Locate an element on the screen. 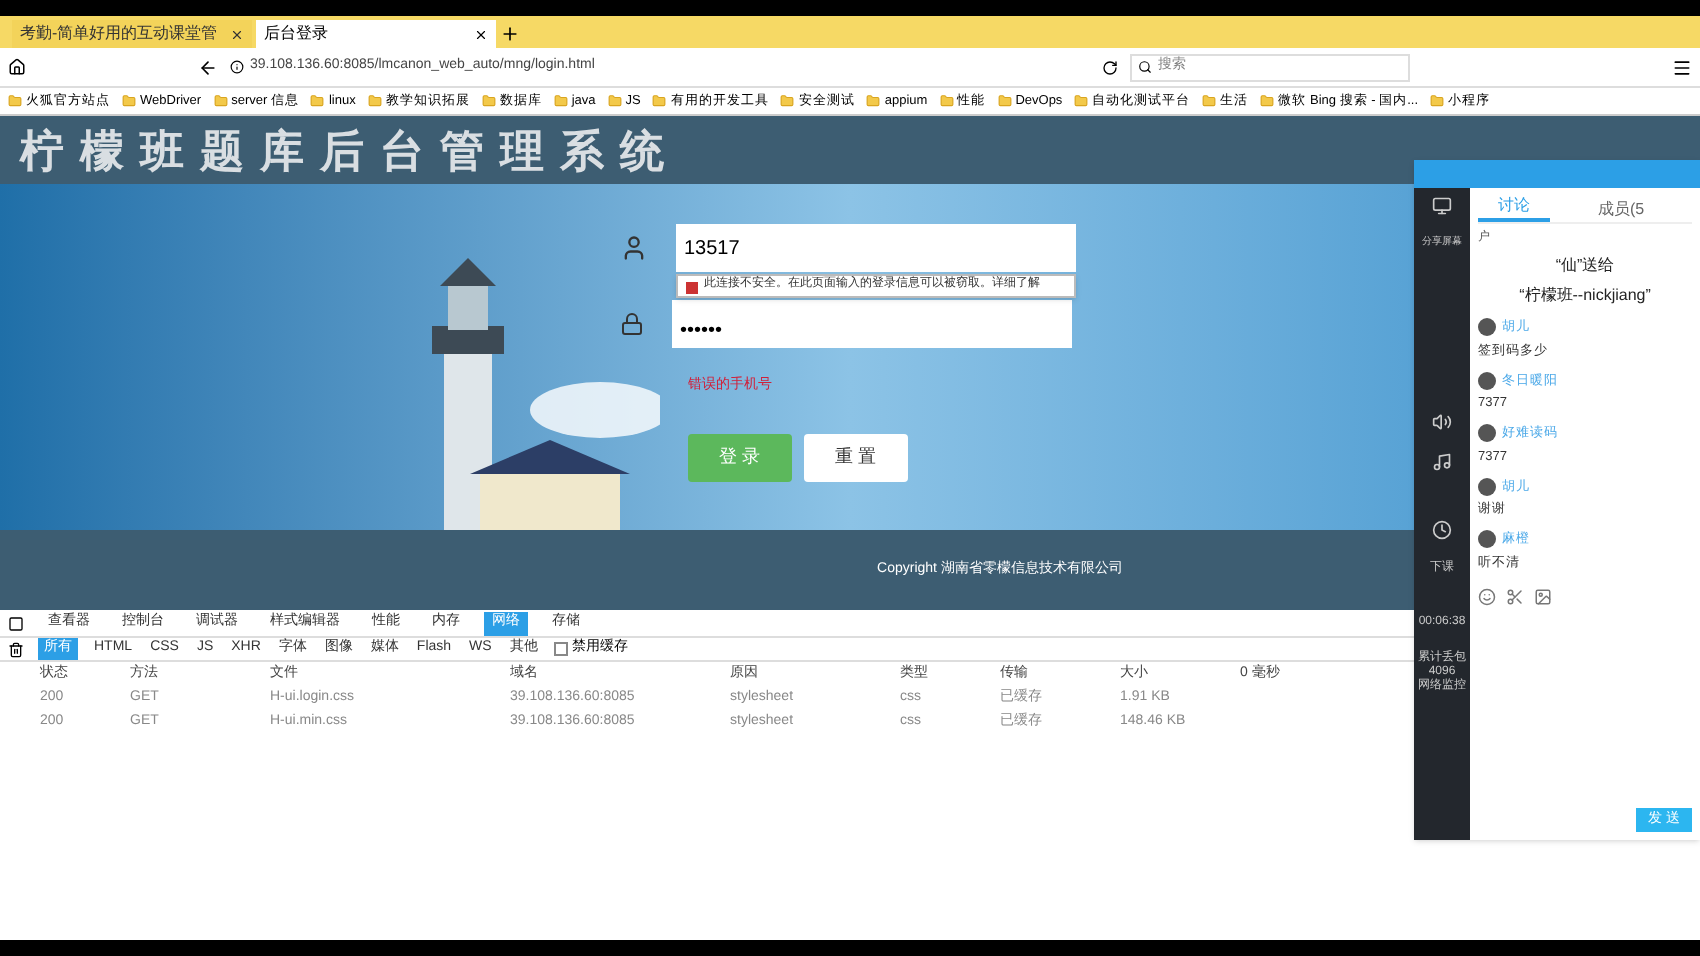  password-field: •••••• is located at coordinates (872, 324).